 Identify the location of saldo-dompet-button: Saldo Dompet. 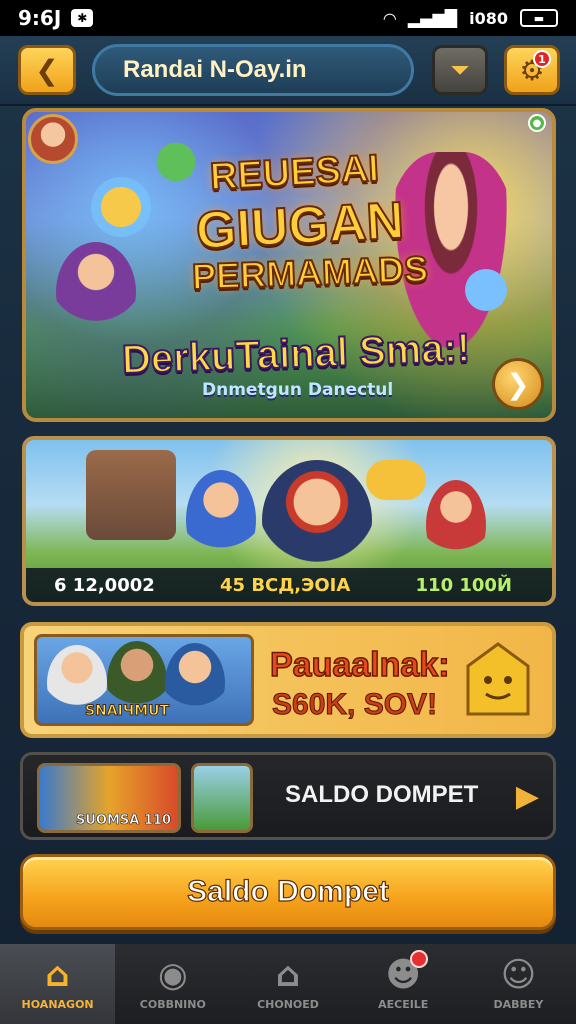
(288, 892).